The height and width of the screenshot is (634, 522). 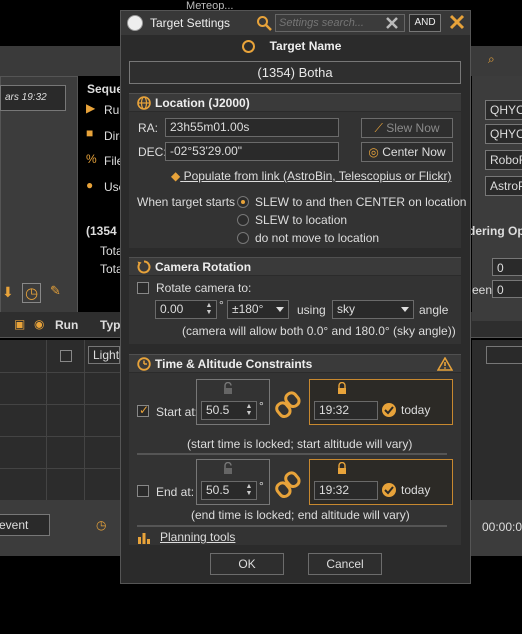 I want to click on start-altitude-stepper: 50.5 ▲ ▼, so click(x=229, y=410).